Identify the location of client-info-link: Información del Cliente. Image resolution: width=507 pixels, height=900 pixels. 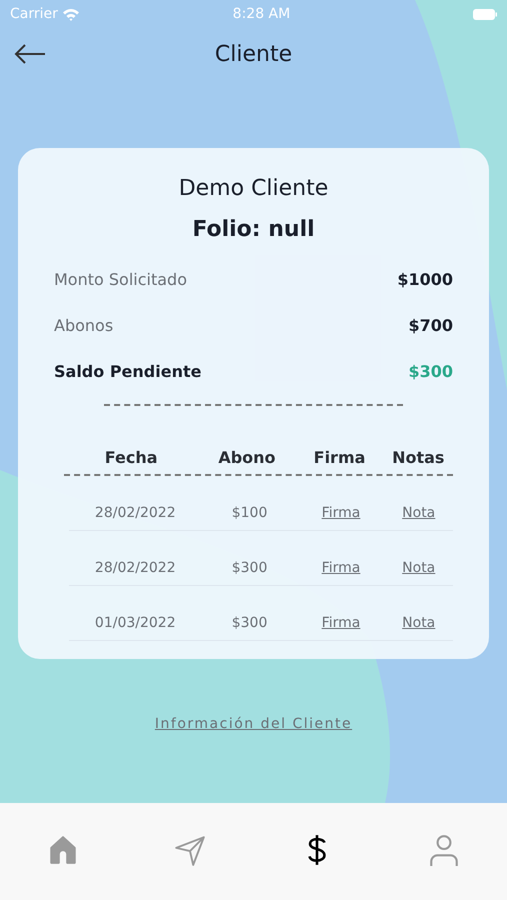
(253, 724).